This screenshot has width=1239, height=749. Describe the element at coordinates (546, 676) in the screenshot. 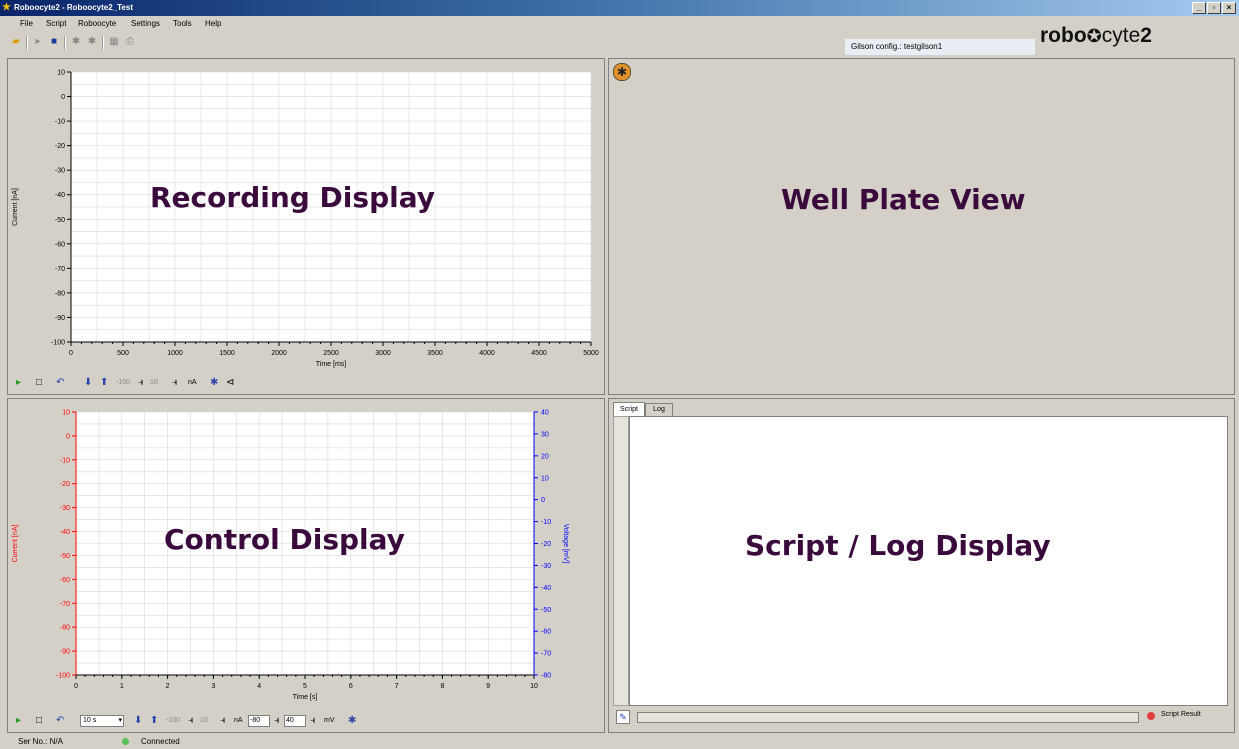

I see `y2-tick-label: -80` at that location.